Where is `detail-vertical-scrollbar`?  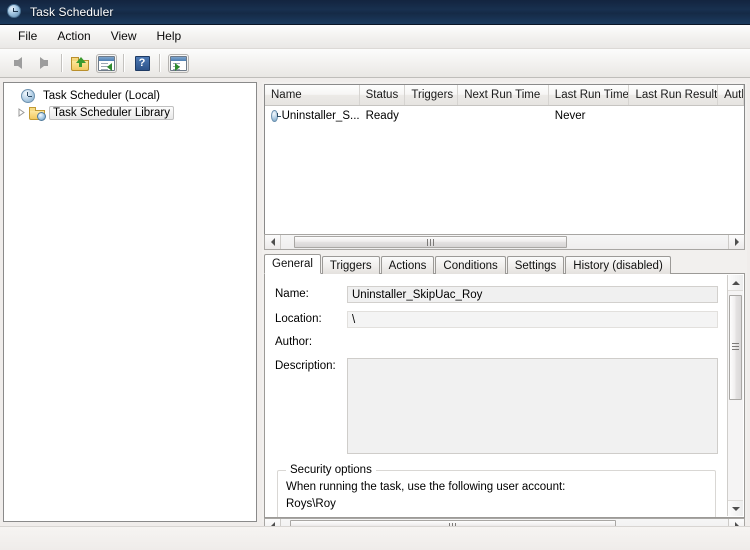
detail-vertical-scrollbar is located at coordinates (735, 395).